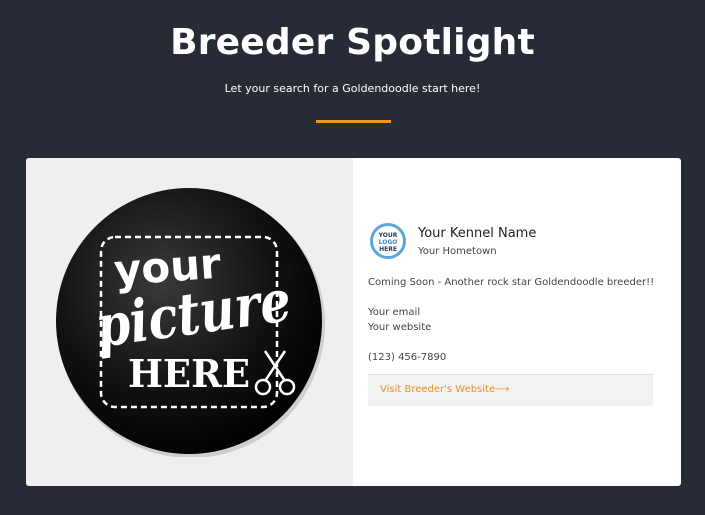  Describe the element at coordinates (388, 249) in the screenshot. I see `logo-text-line3: HERE` at that location.